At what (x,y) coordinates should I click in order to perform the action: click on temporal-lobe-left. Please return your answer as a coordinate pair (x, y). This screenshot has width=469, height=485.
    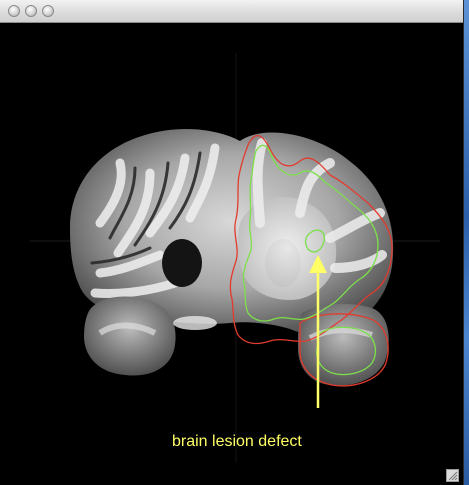
    Looking at the image, I should click on (130, 336).